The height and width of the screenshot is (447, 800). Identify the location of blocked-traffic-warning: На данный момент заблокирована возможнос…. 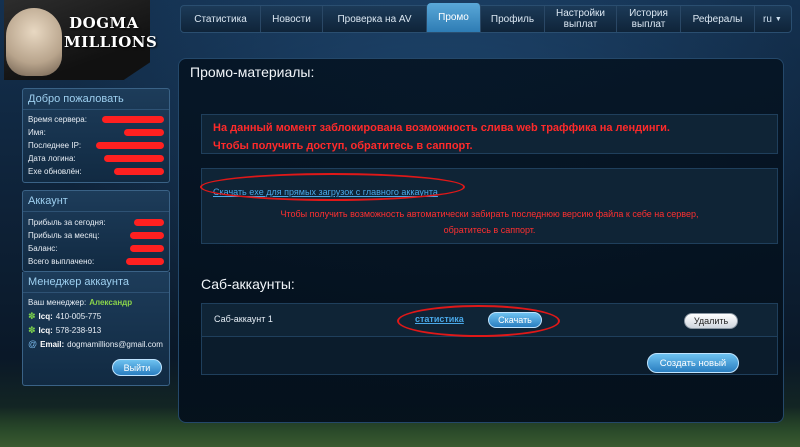
(489, 134).